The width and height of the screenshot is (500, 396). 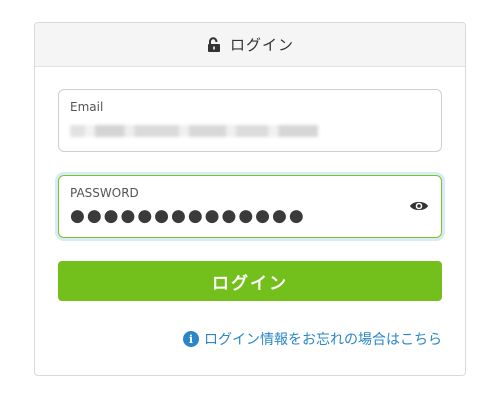 I want to click on password-value: ●●●●●●●●●●●●●●, so click(x=188, y=216).